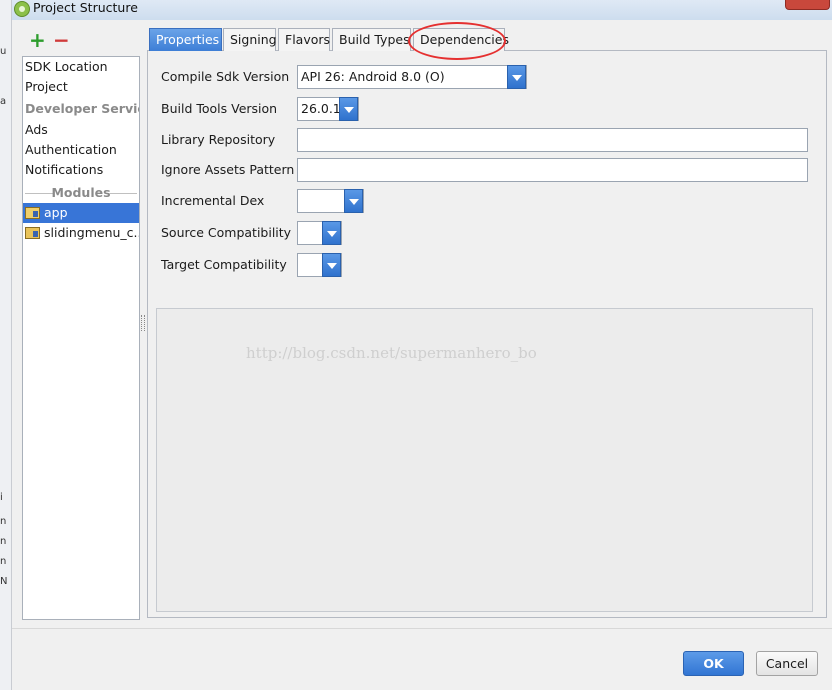  What do you see at coordinates (219, 108) in the screenshot?
I see `build-tools-label: Build Tools Version` at bounding box center [219, 108].